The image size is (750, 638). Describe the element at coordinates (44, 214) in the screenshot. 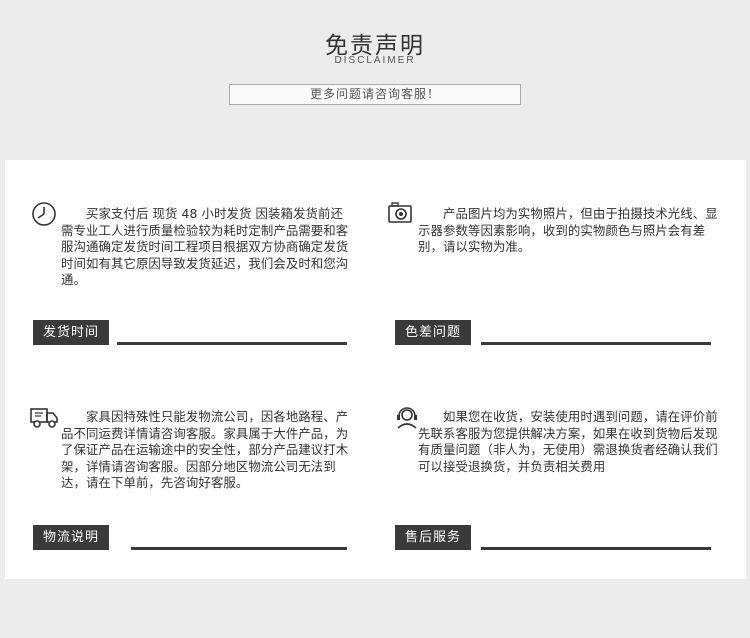

I see `clock-icon` at that location.